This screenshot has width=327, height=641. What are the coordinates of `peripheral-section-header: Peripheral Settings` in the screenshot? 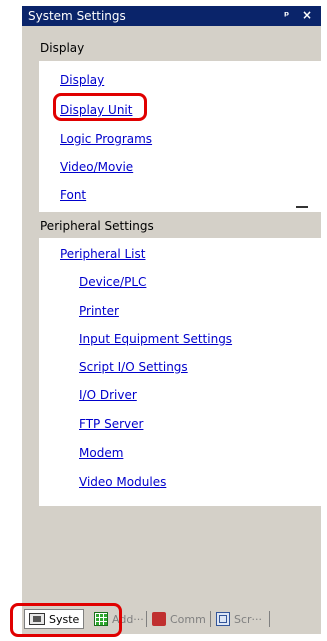 It's located at (97, 226).